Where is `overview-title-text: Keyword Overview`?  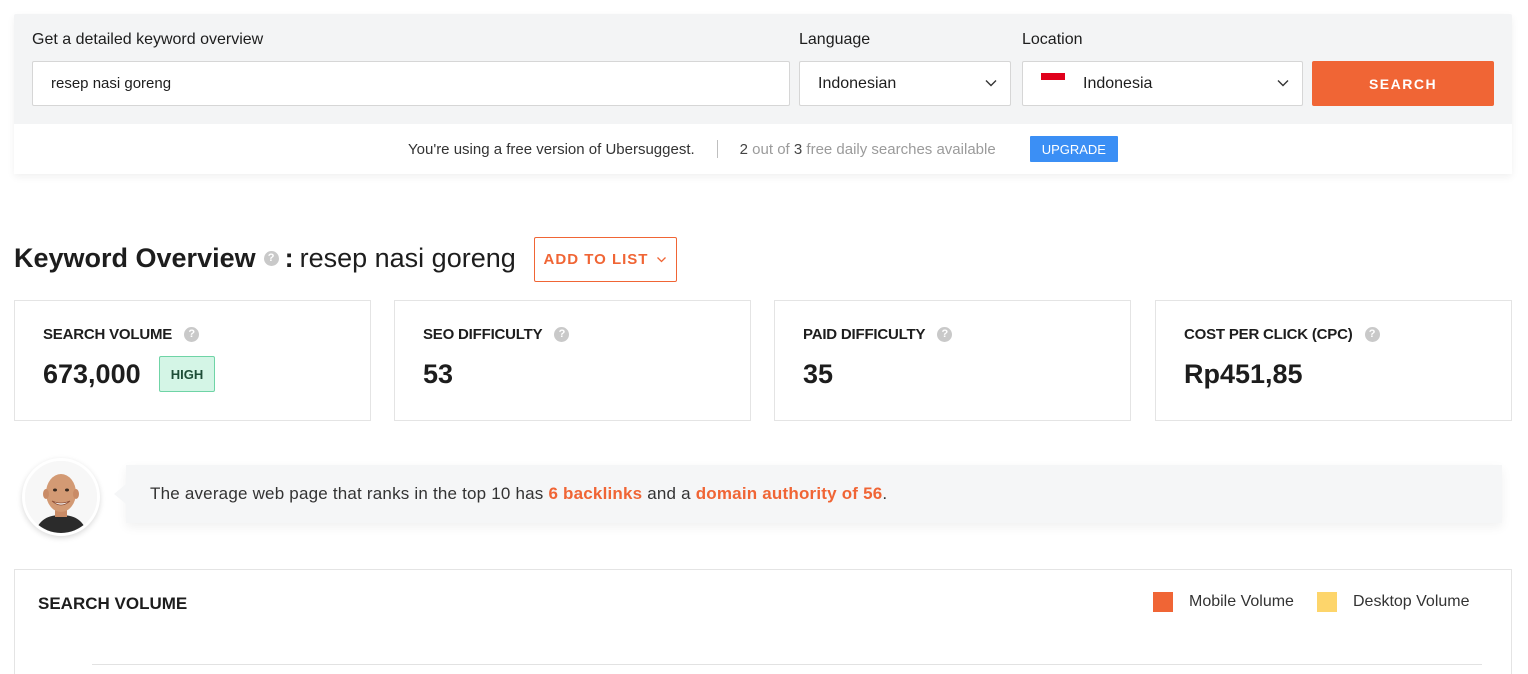
overview-title-text: Keyword Overview is located at coordinates (135, 258).